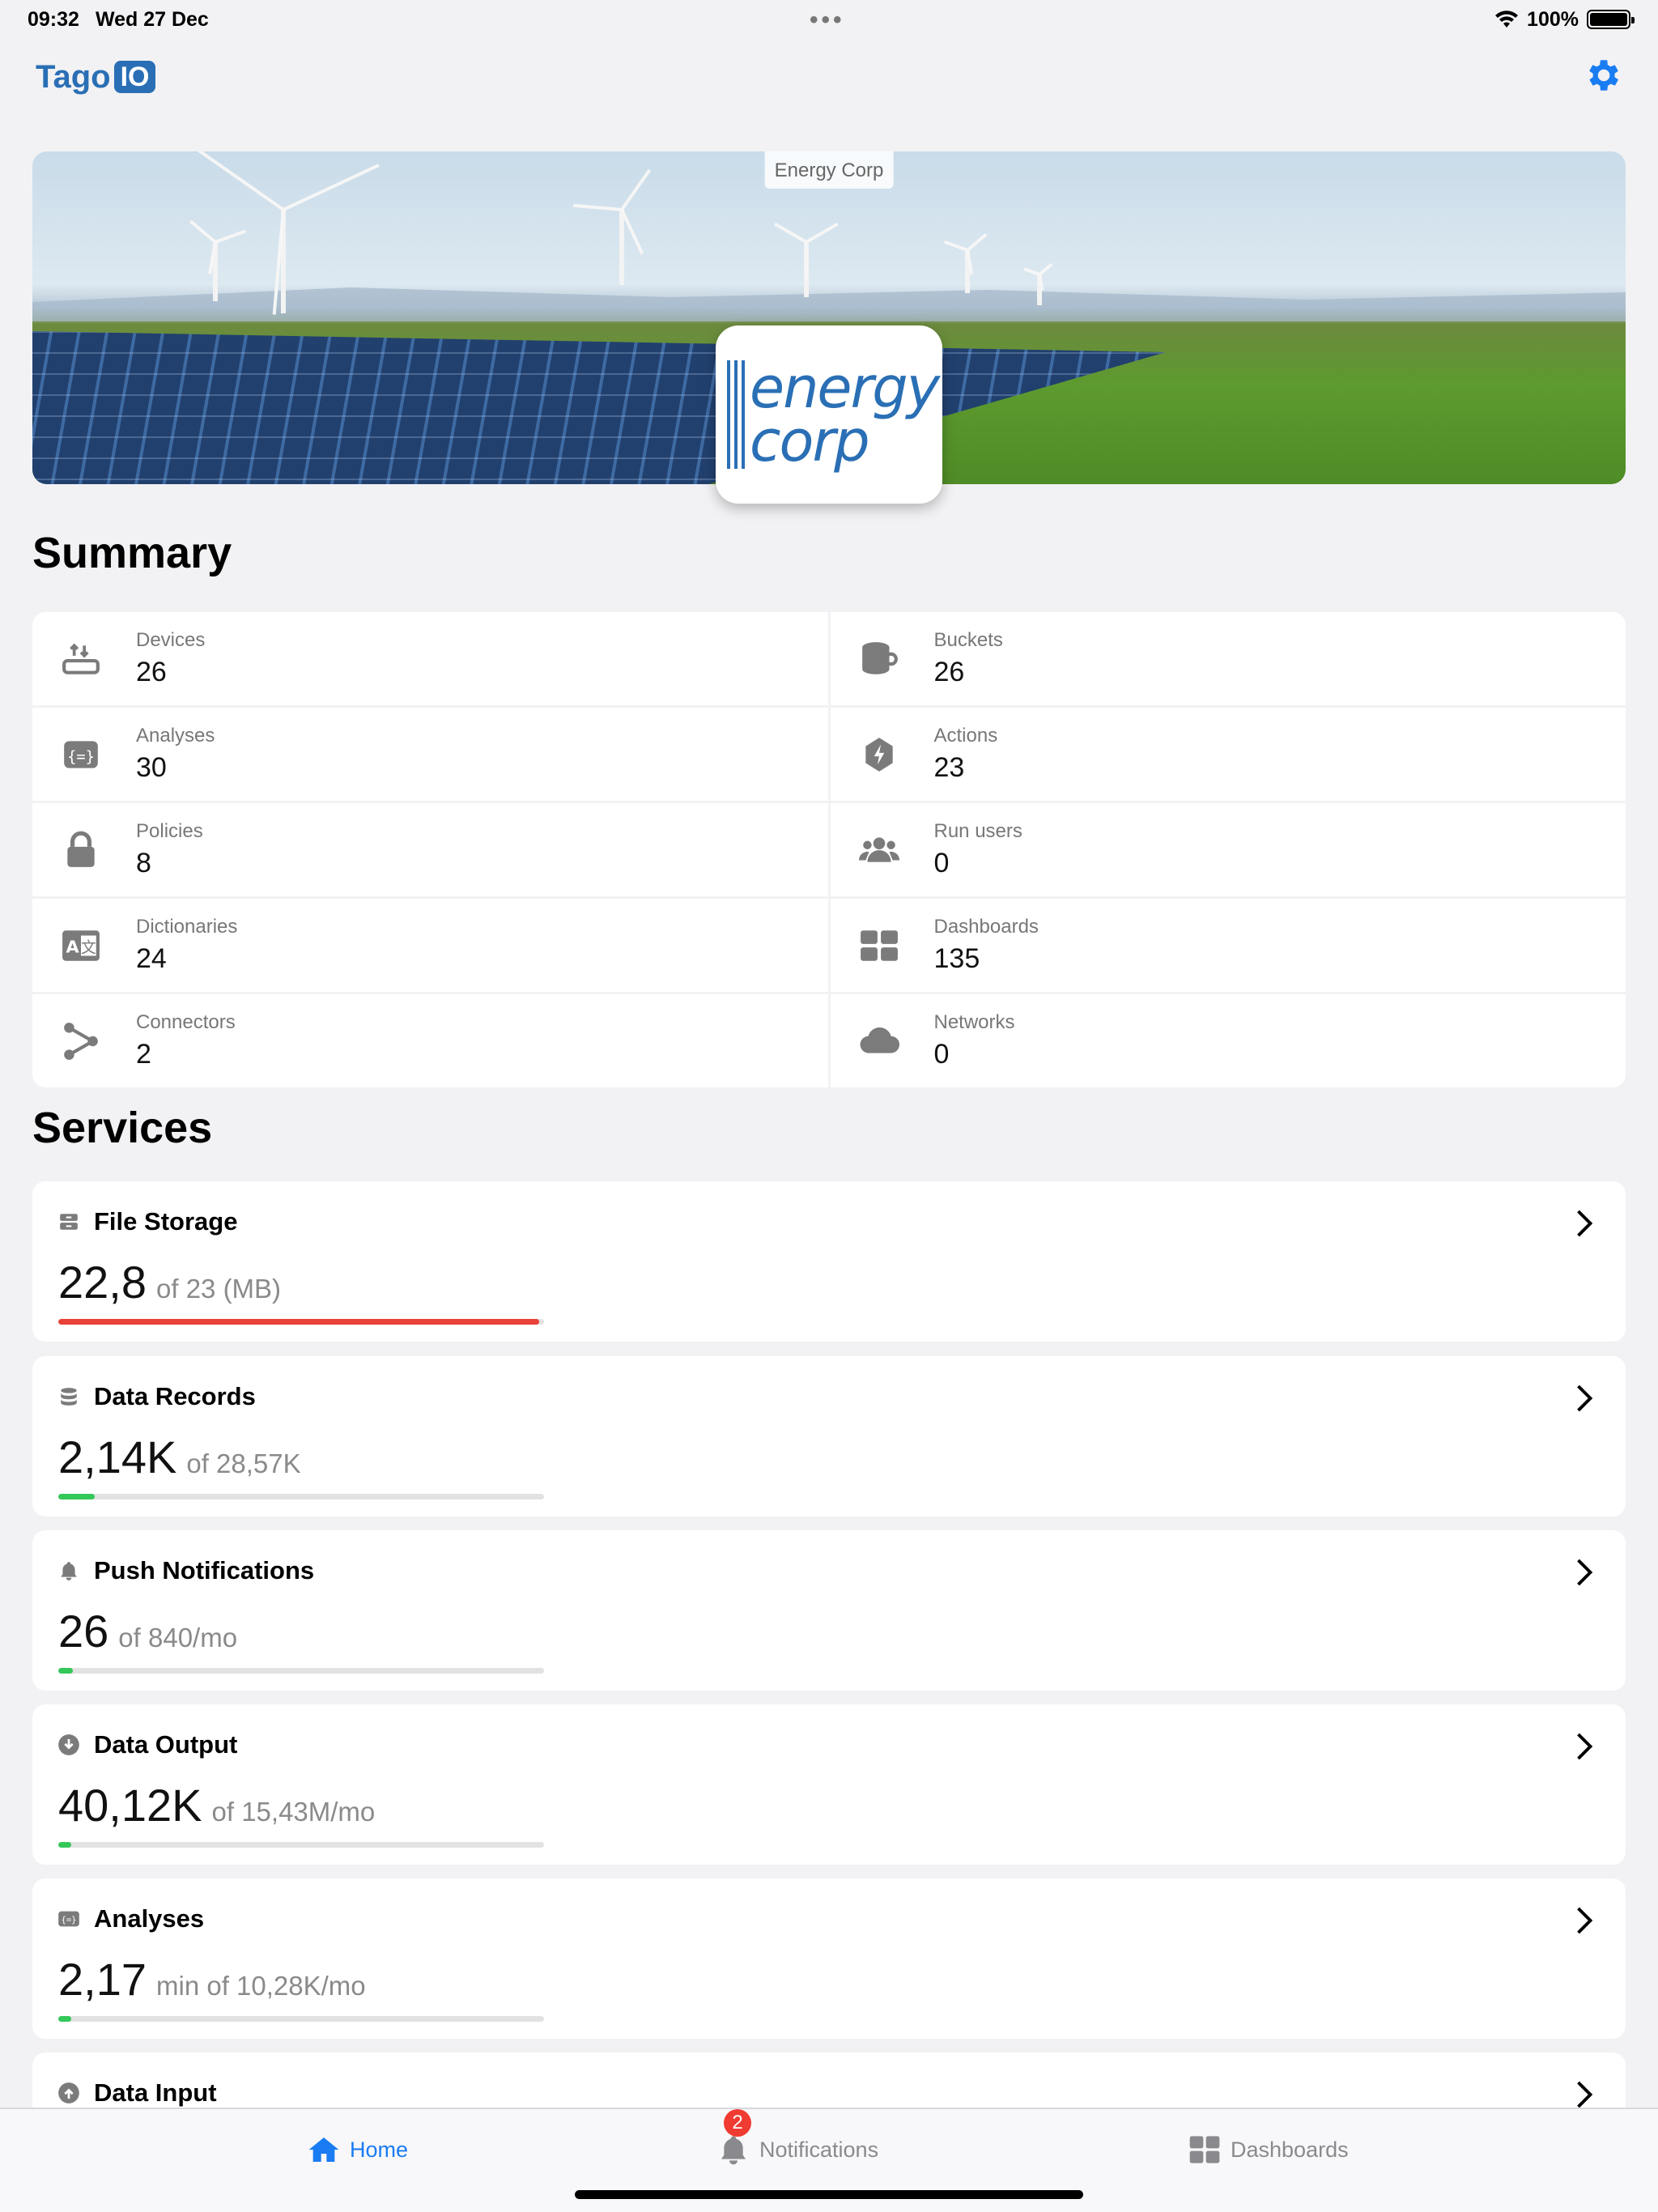  What do you see at coordinates (155, 2093) in the screenshot?
I see `service-name: Data Input` at bounding box center [155, 2093].